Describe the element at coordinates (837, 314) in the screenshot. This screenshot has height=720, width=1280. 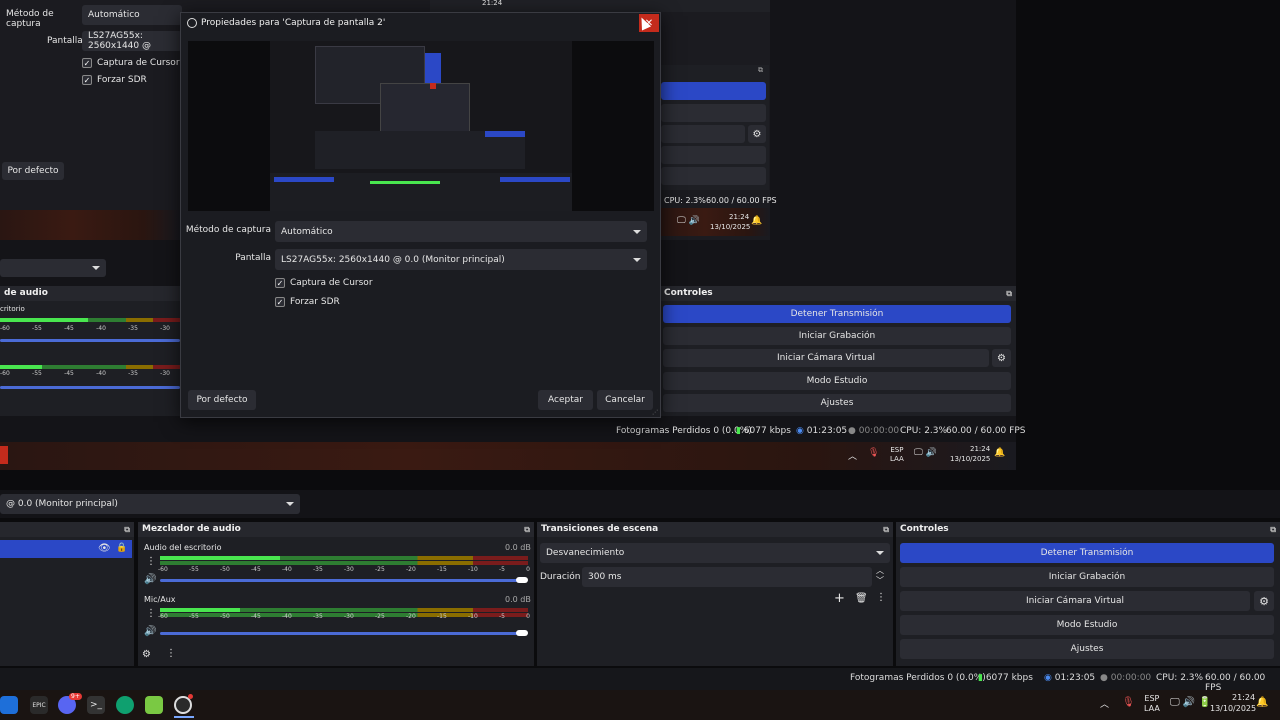
I see `bg-mirror-stop-stream: Detener Transmisión` at that location.